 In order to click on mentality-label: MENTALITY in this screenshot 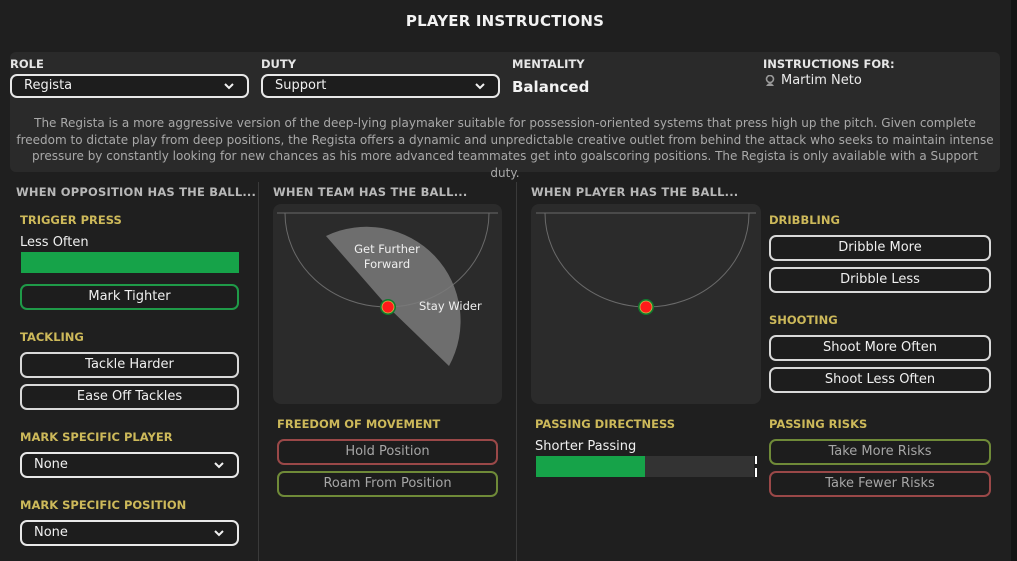, I will do `click(548, 64)`.